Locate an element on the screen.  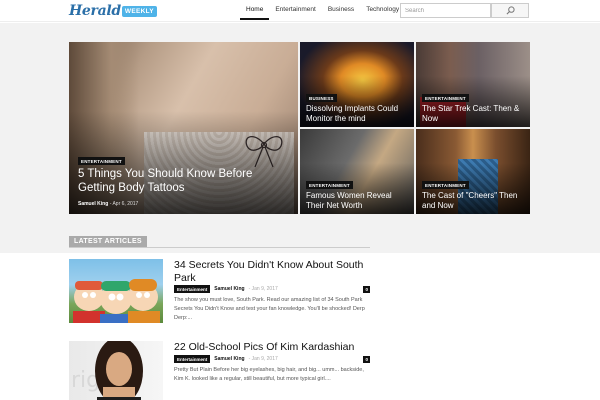
tile-title: The Star Trek Cast: Then & Now is located at coordinates (474, 113).